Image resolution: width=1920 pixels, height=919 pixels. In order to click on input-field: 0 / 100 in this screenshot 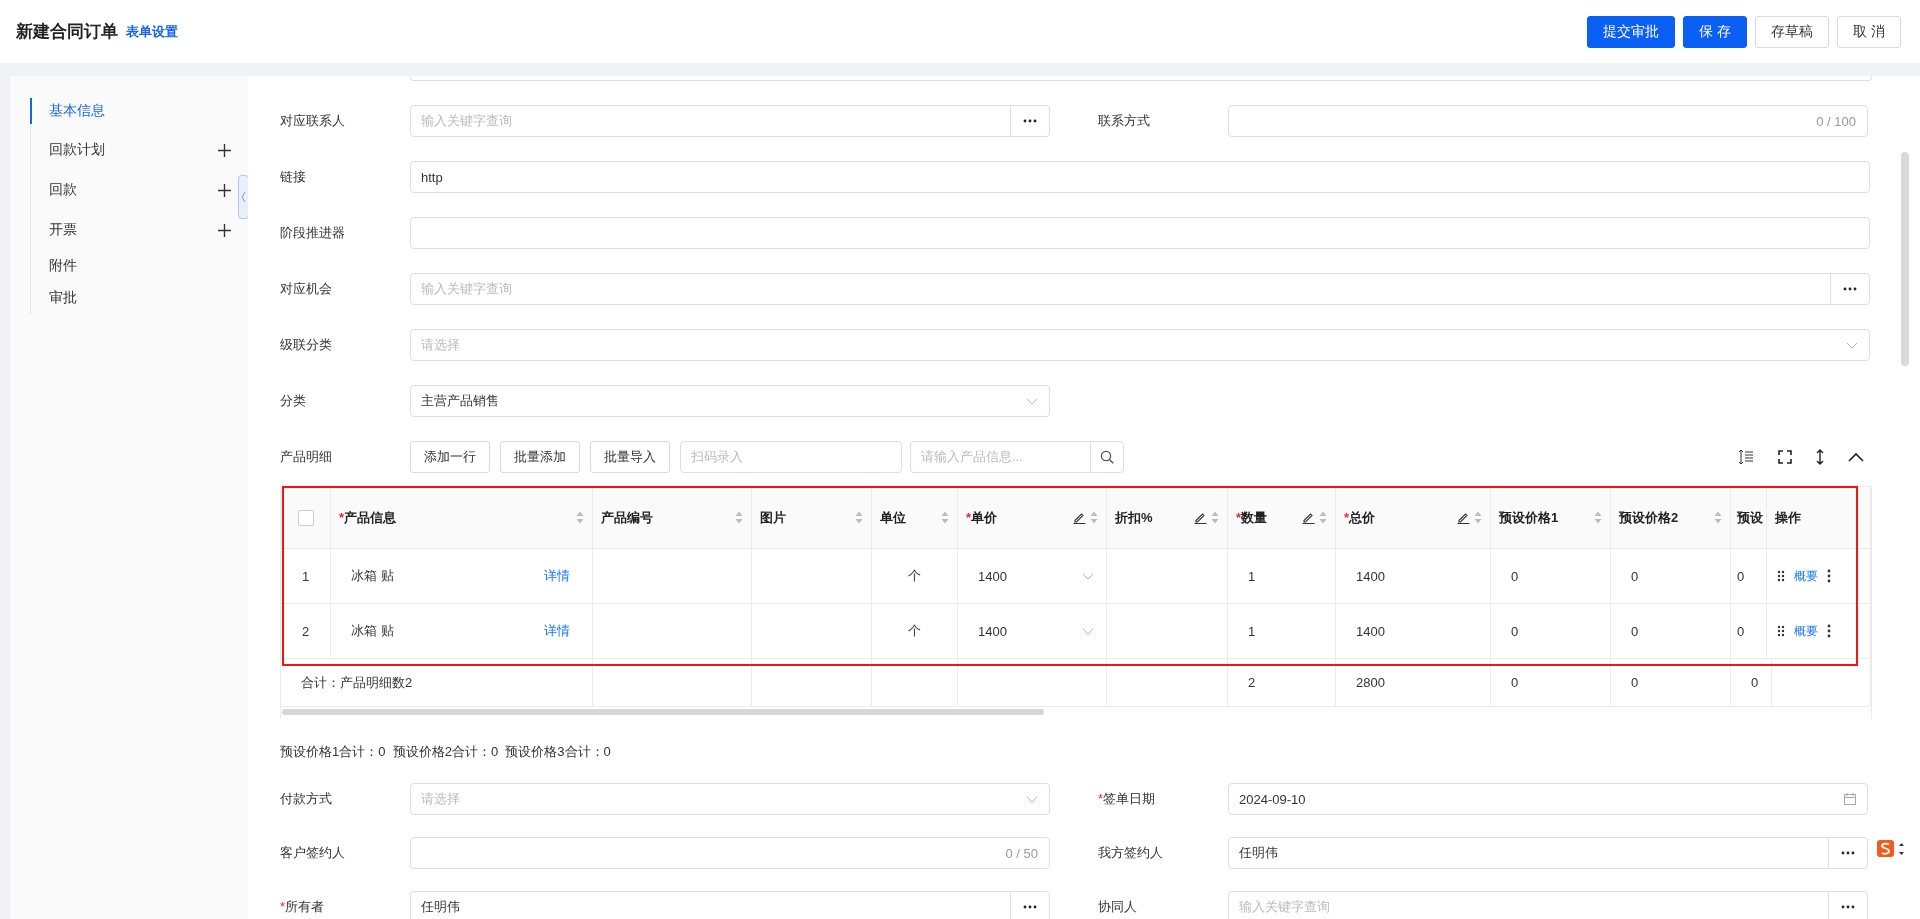, I will do `click(1548, 121)`.